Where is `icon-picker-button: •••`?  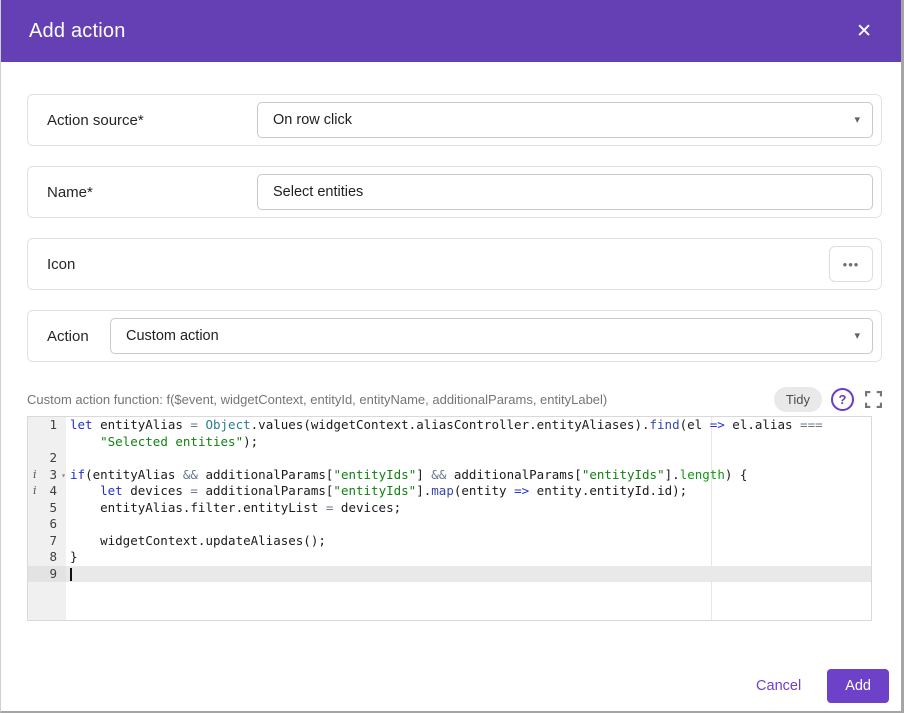
icon-picker-button: ••• is located at coordinates (851, 264).